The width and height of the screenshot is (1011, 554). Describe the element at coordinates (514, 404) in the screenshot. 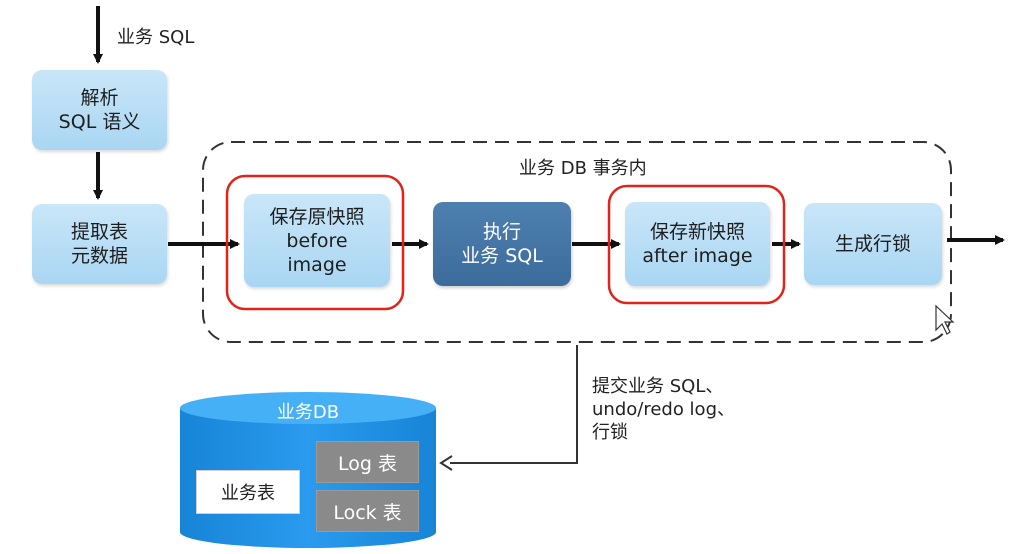

I see `commit-connector` at that location.